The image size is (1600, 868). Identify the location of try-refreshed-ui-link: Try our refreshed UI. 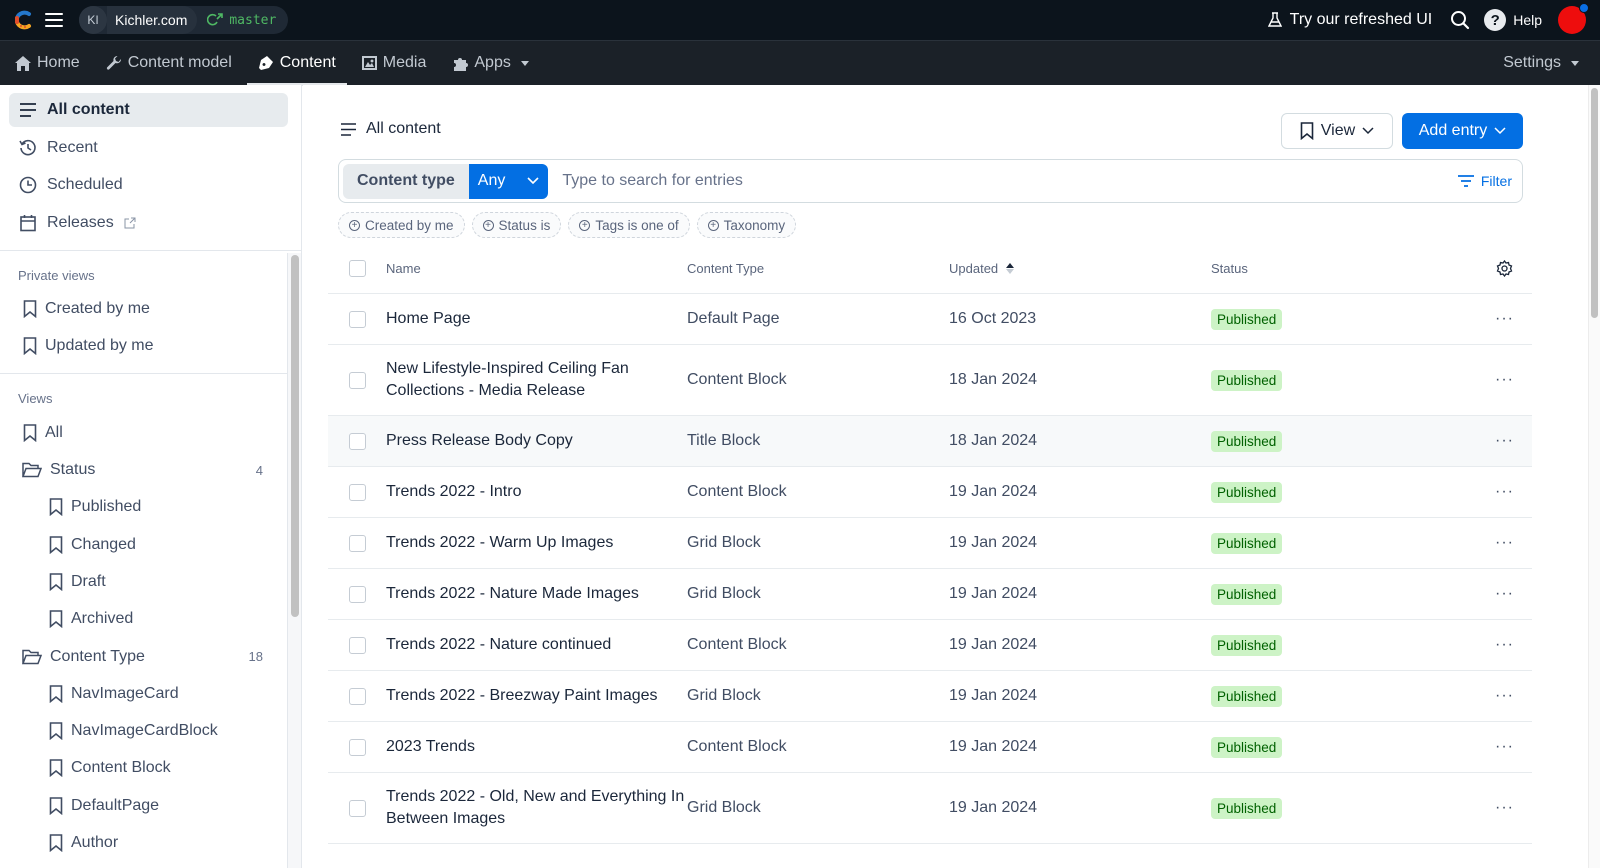
(1349, 20).